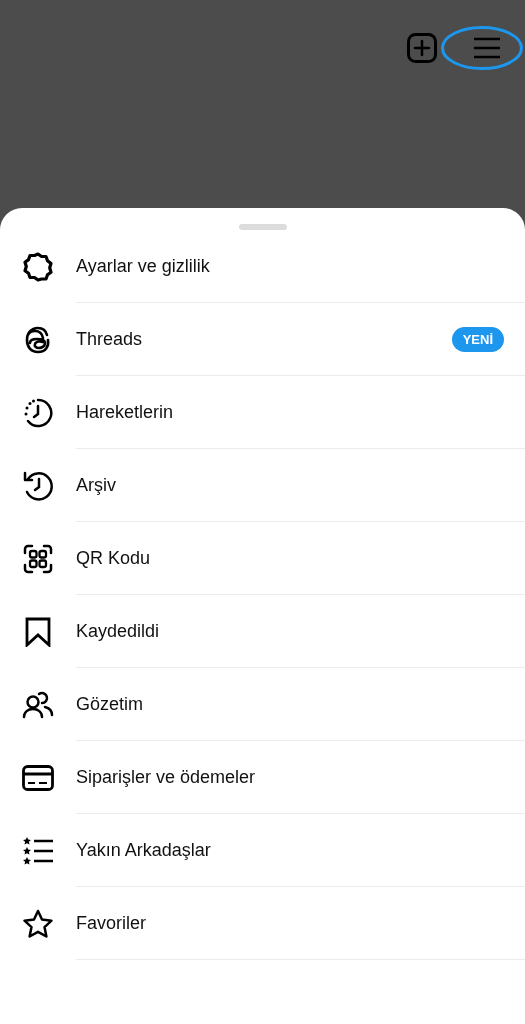 The width and height of the screenshot is (525, 1024). I want to click on history-icon, so click(38, 485).